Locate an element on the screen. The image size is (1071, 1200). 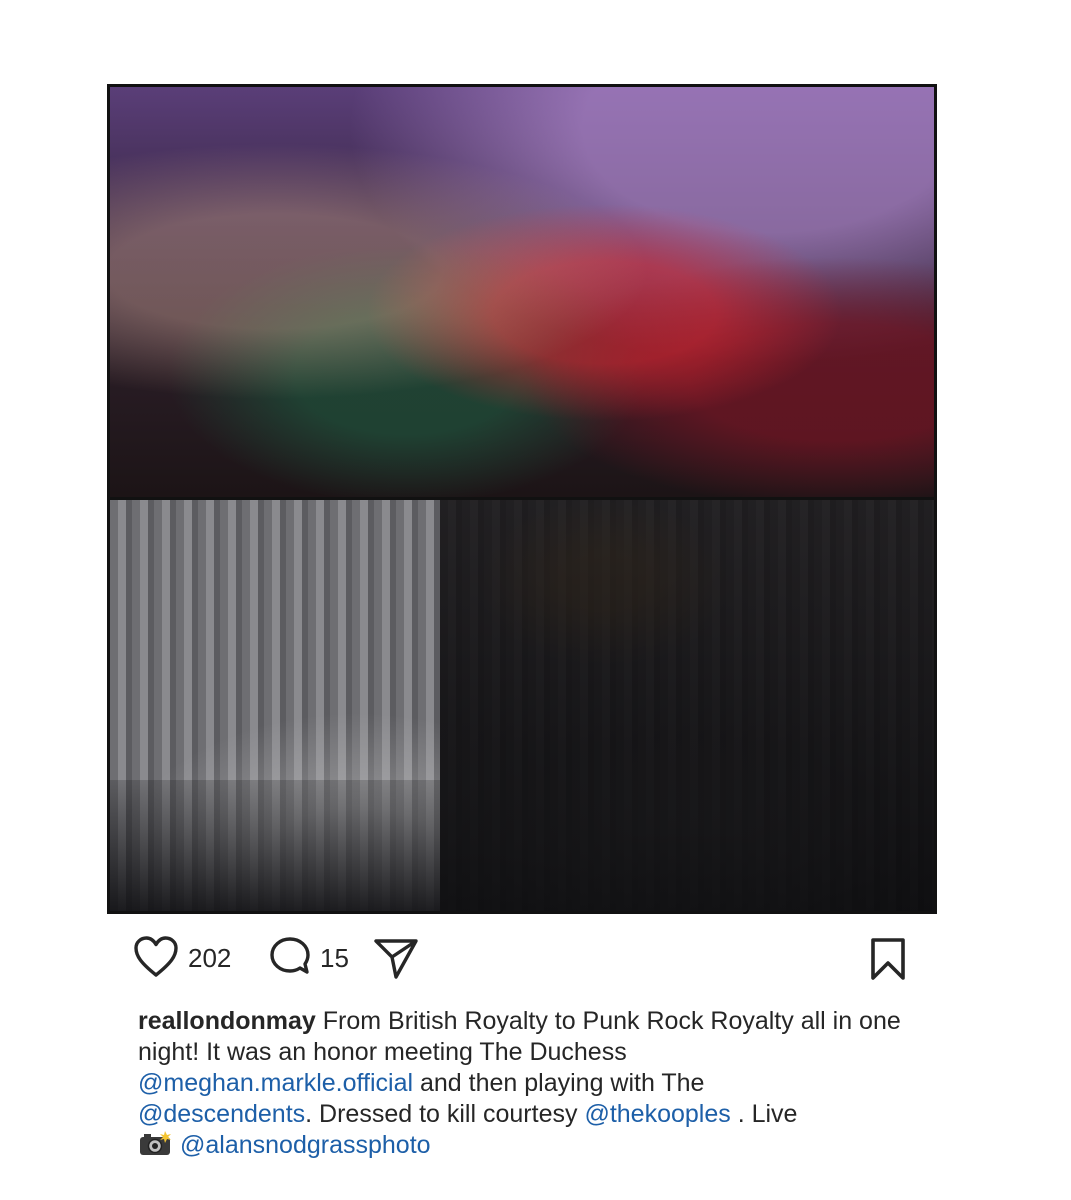
camera-flash-emoji is located at coordinates (155, 1147).